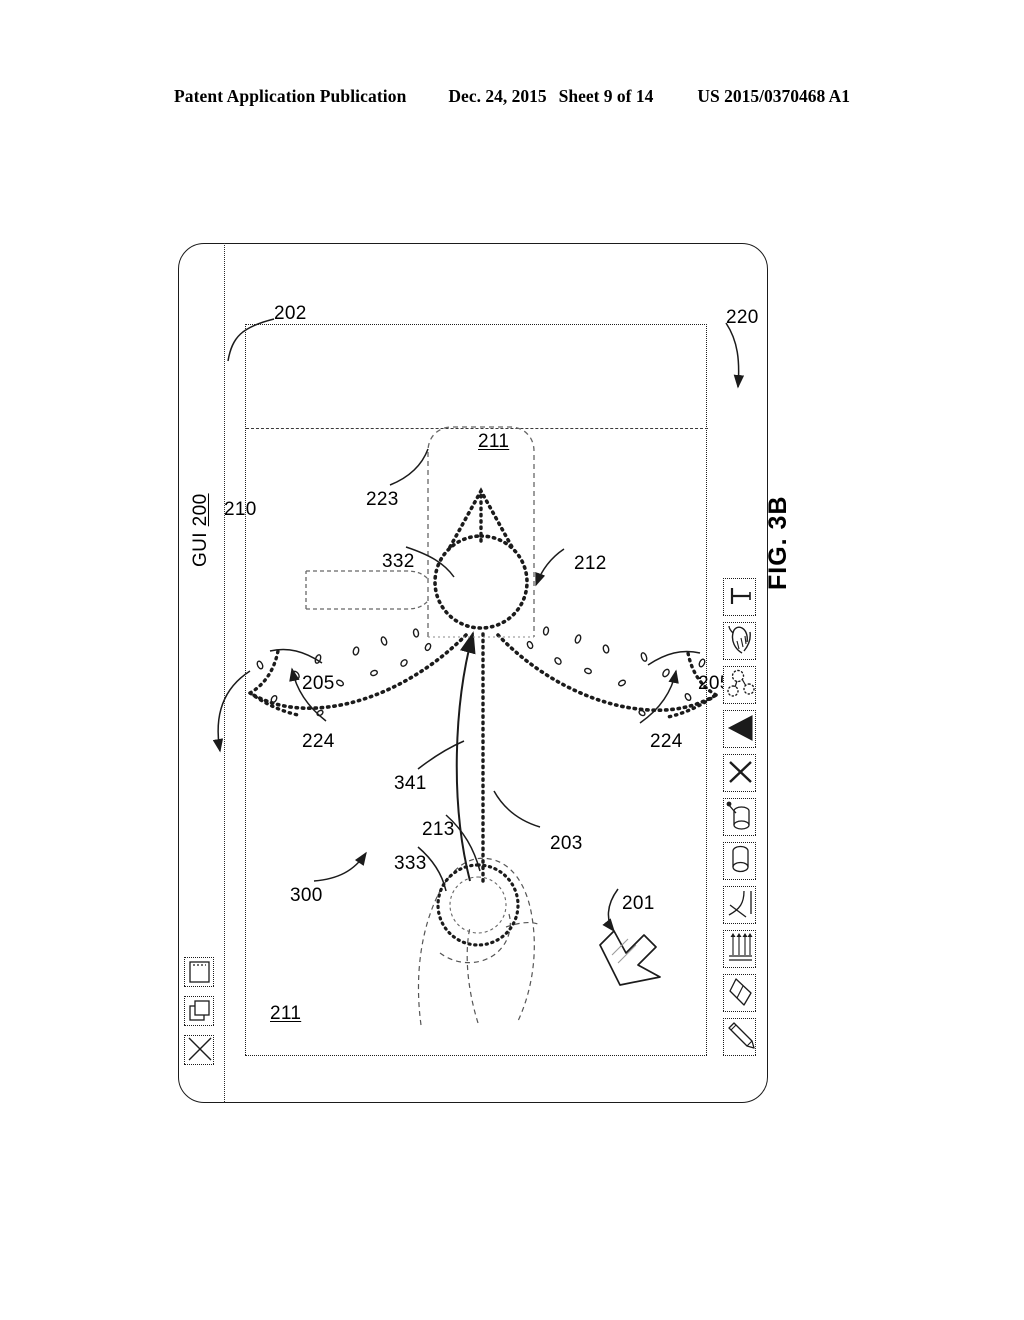  I want to click on ref-213: 213, so click(438, 829).